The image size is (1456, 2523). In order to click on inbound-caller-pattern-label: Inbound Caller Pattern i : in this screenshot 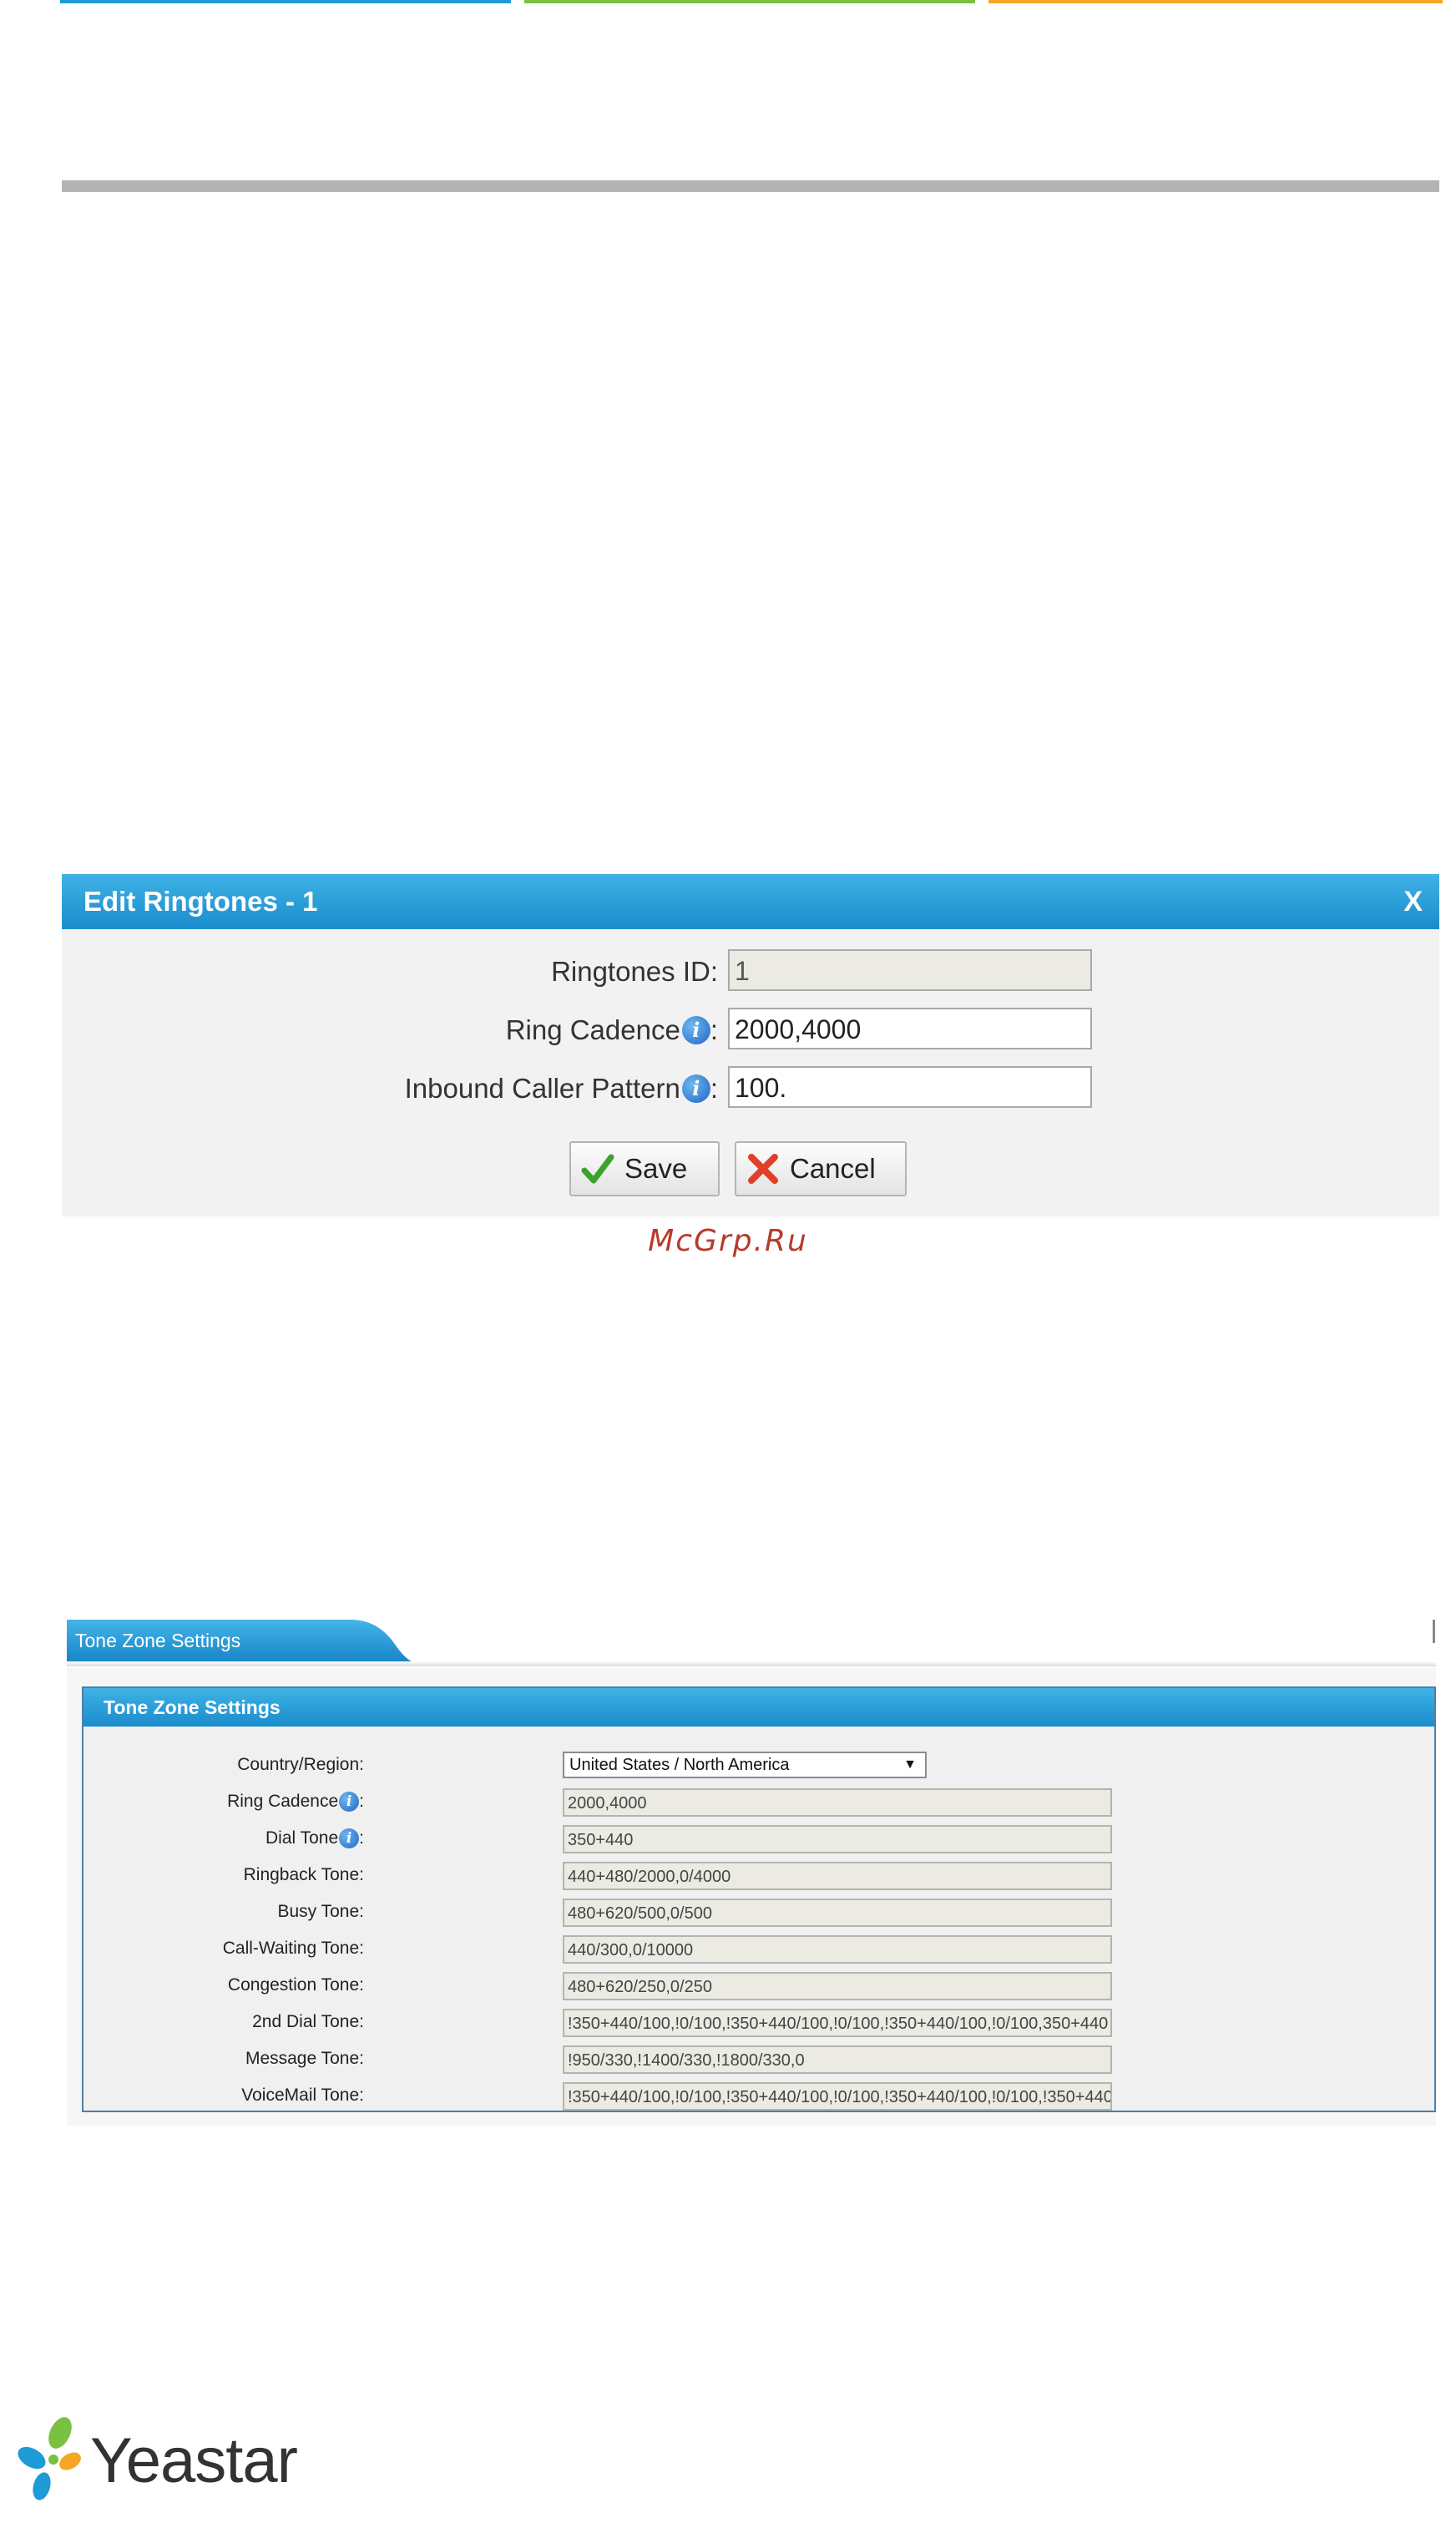, I will do `click(561, 1088)`.